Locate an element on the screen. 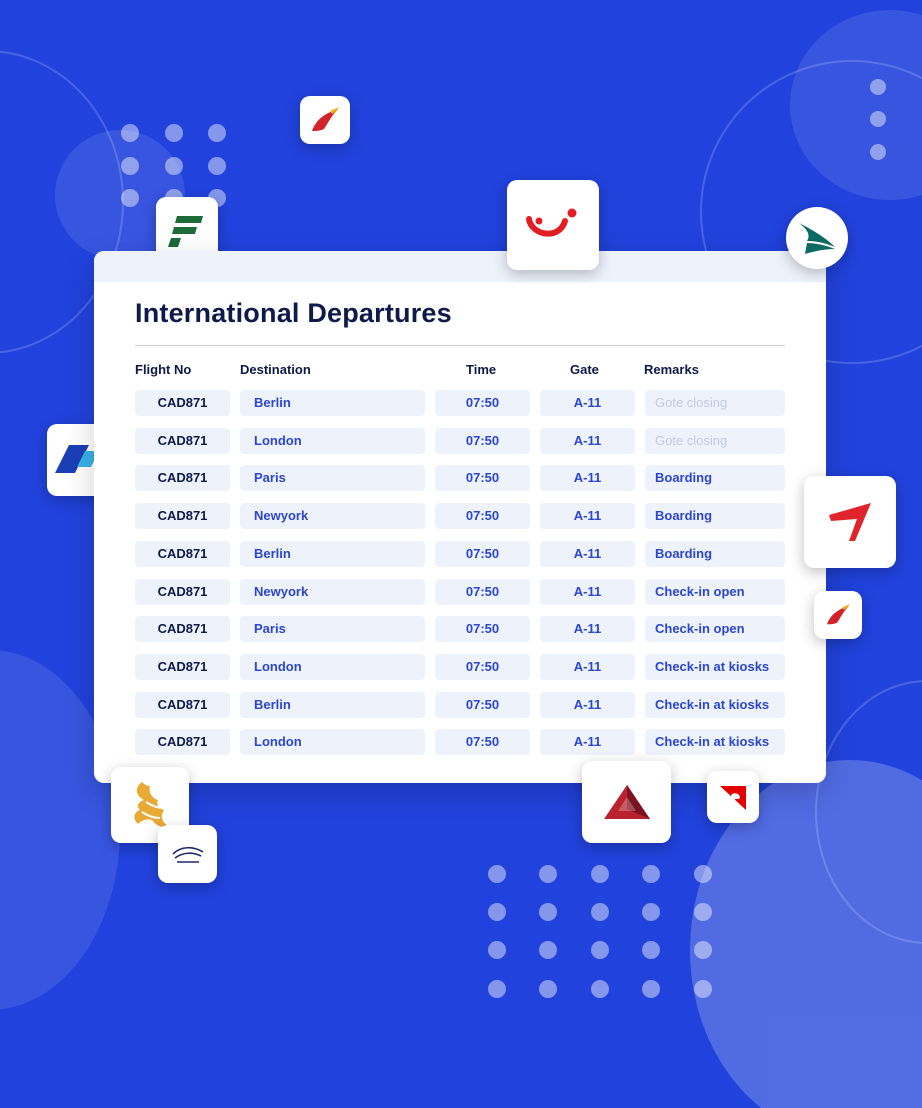  delta-logo-tile is located at coordinates (626, 802).